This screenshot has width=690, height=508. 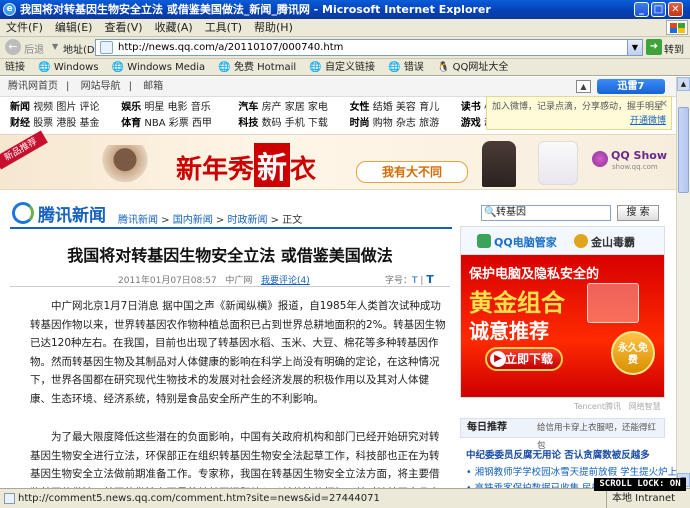 I want to click on windows-flag-icon, so click(x=677, y=27).